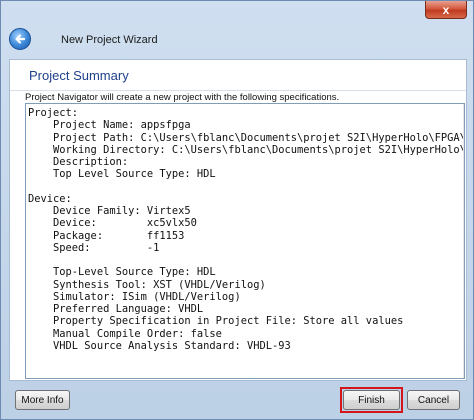 This screenshot has width=474, height=420. I want to click on summary-line: Speed: -1, so click(94, 247).